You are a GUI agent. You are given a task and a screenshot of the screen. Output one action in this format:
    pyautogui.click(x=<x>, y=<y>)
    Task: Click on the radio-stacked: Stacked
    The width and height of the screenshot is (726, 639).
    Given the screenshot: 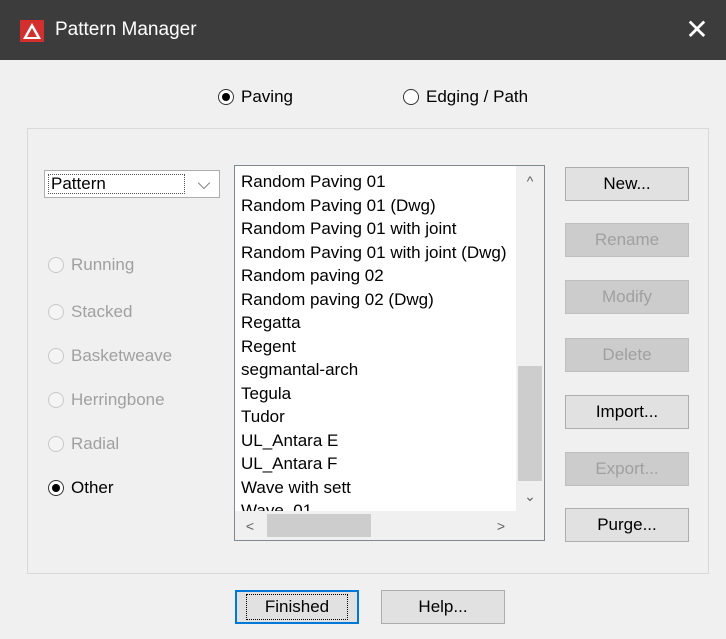 What is the action you would take?
    pyautogui.click(x=90, y=312)
    